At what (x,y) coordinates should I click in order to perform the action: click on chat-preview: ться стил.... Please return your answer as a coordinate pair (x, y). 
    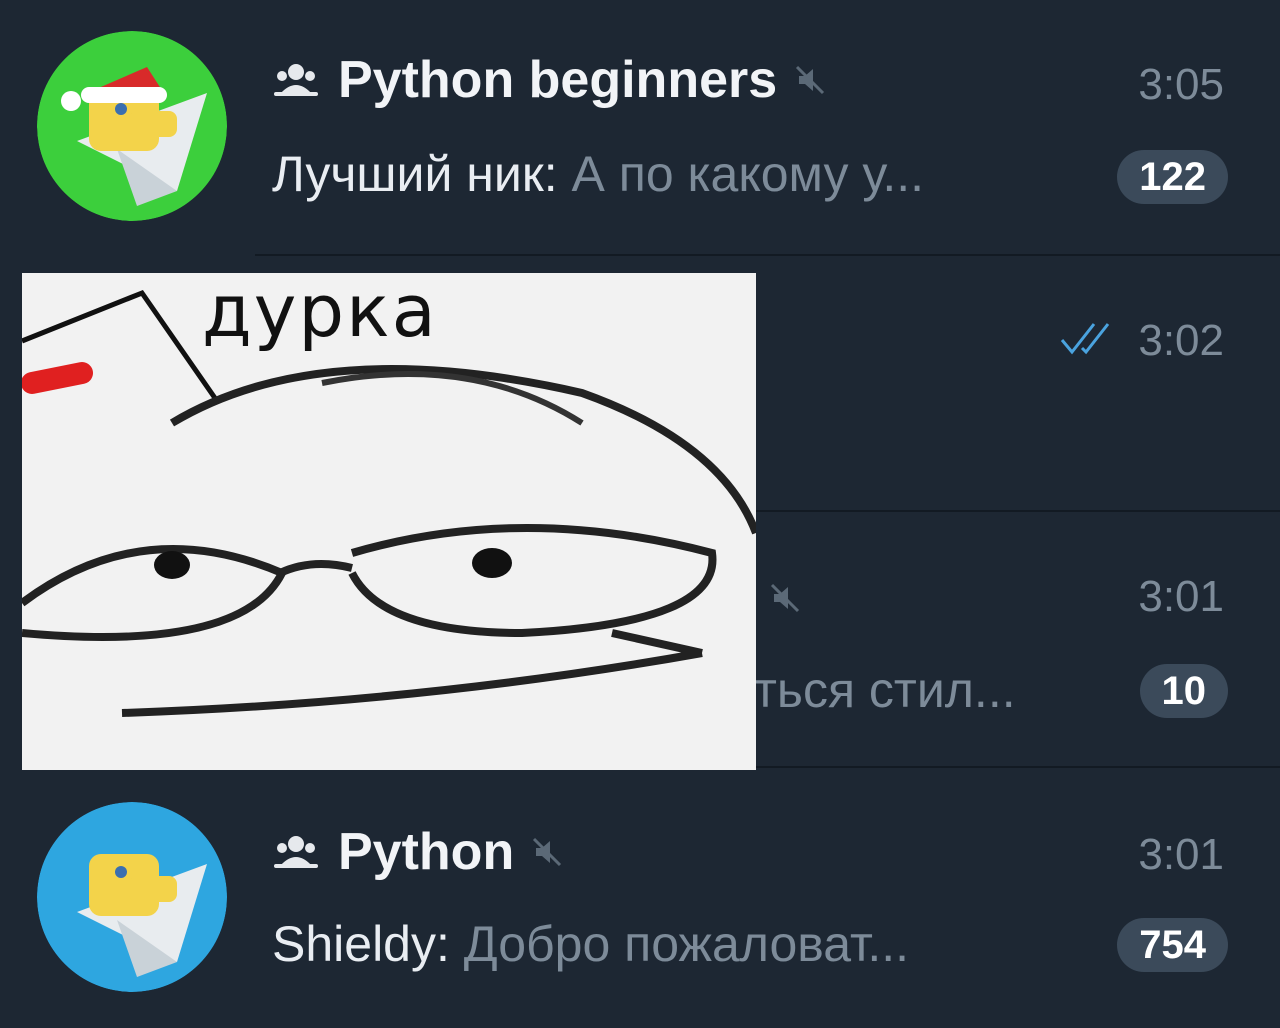
    Looking at the image, I should click on (885, 690).